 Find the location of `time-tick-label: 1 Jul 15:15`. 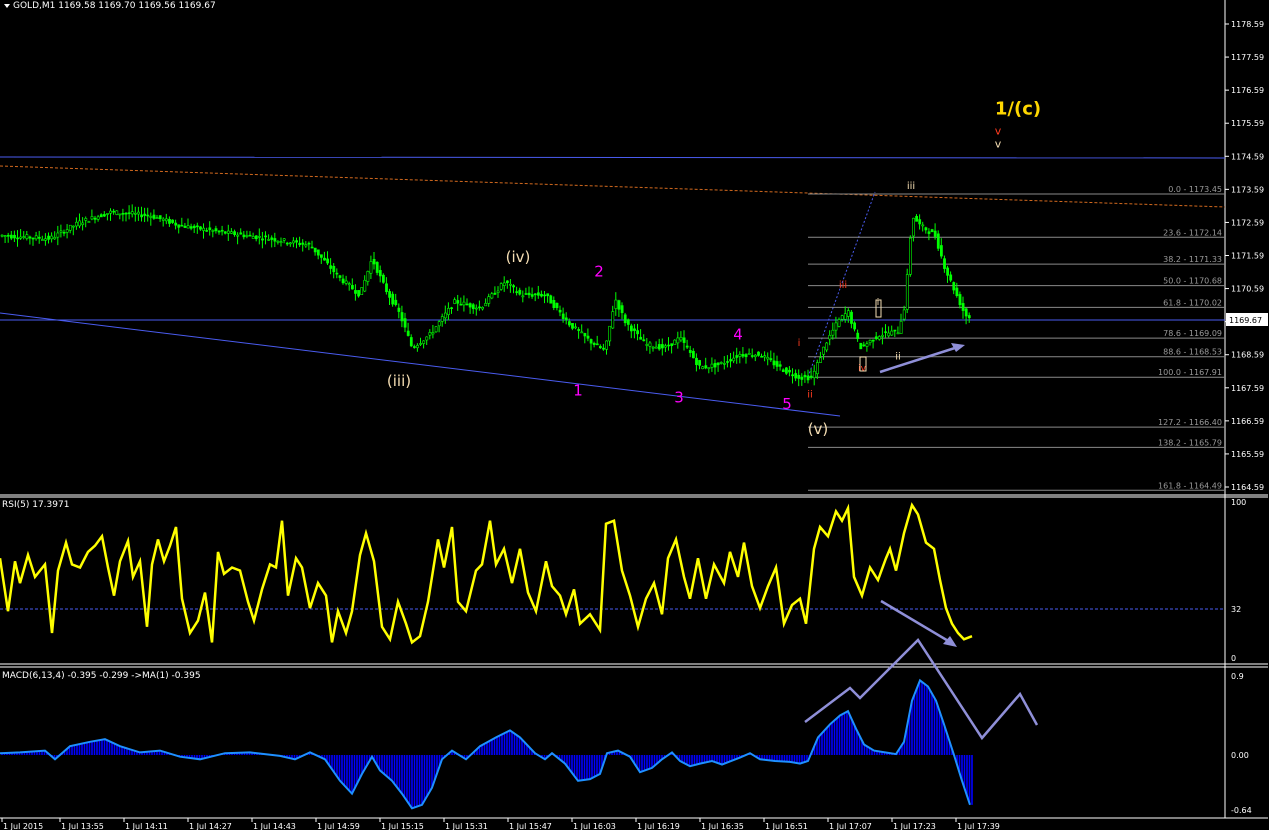

time-tick-label: 1 Jul 15:15 is located at coordinates (402, 826).